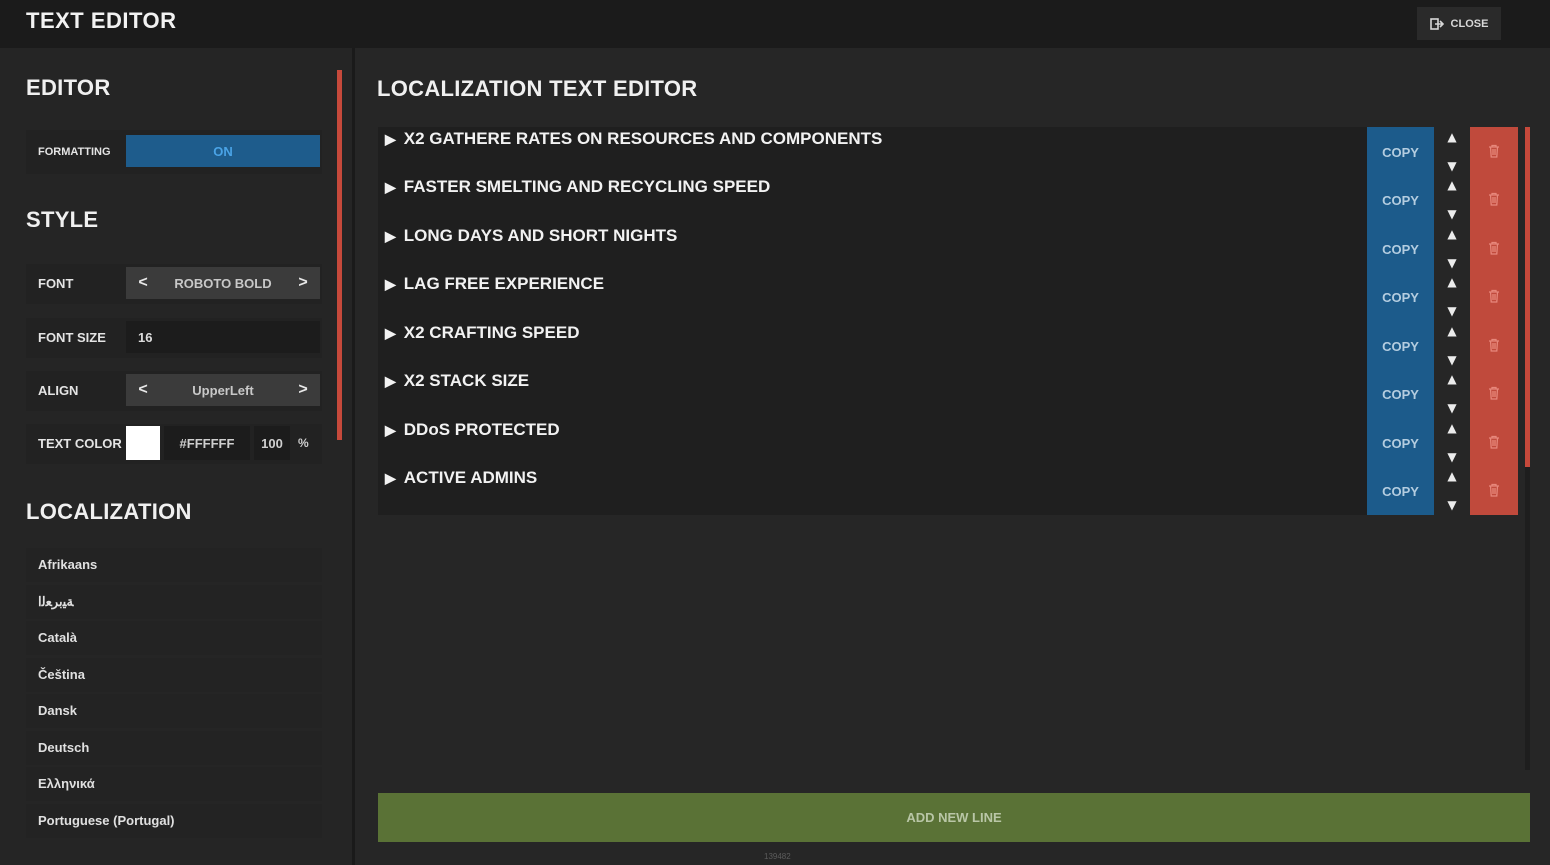  I want to click on main-scrollbar, so click(1527, 297).